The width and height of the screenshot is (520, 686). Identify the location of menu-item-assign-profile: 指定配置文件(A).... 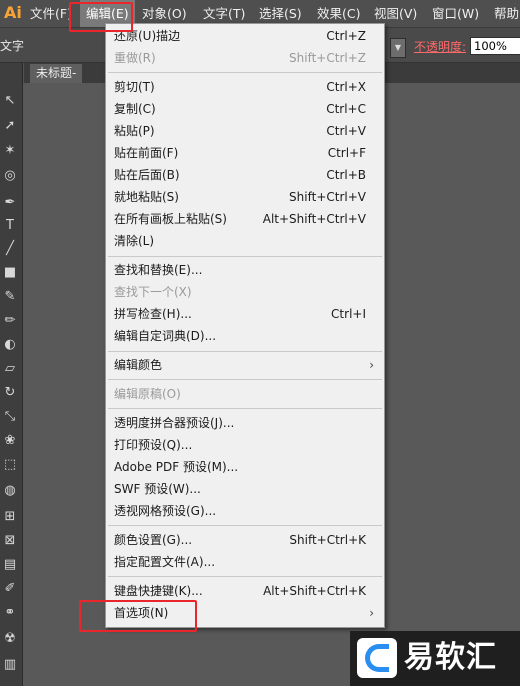
(245, 562).